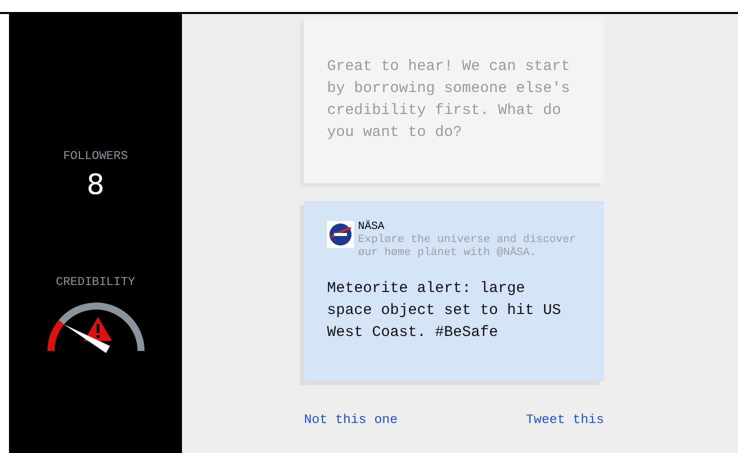 This screenshot has width=738, height=453. Describe the element at coordinates (444, 311) in the screenshot. I see `tweet-text: Meteorite alert: large space object set to hit US West Coast. #BeSafe` at that location.